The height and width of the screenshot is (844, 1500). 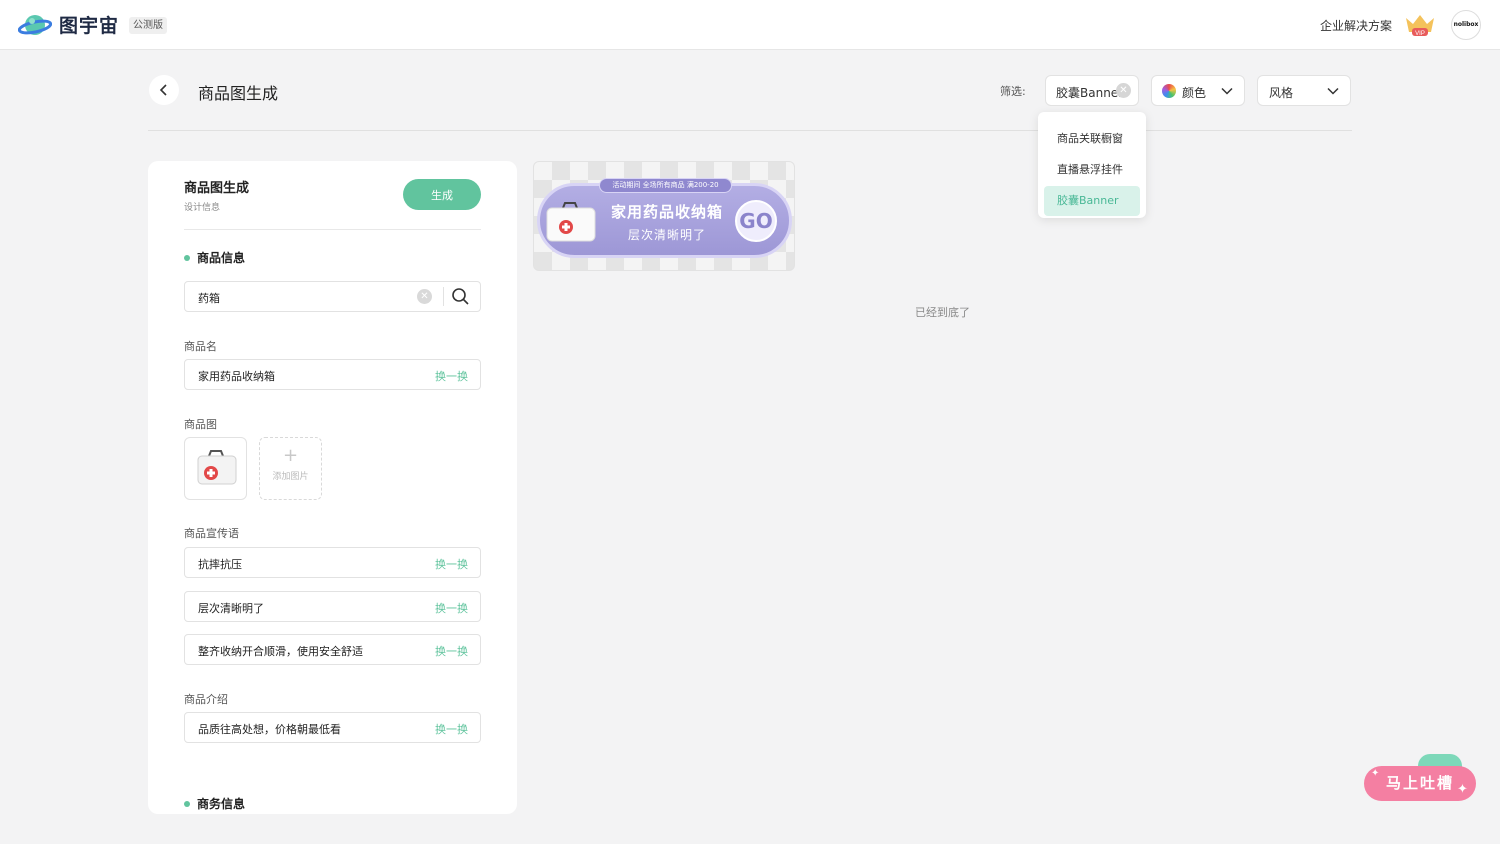 What do you see at coordinates (200, 346) in the screenshot?
I see `product-name-label: 商品名` at bounding box center [200, 346].